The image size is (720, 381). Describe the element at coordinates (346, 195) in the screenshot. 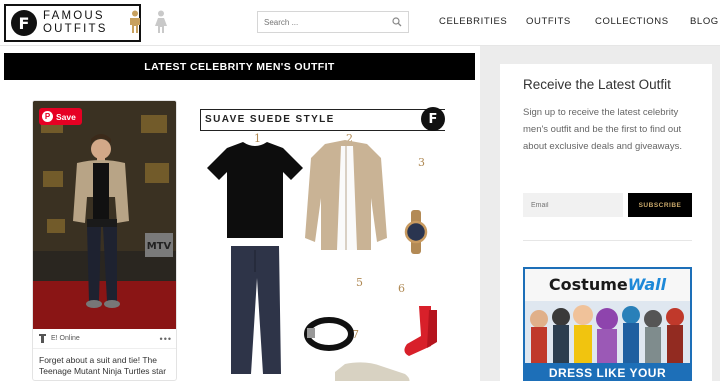

I see `jacket-image` at that location.